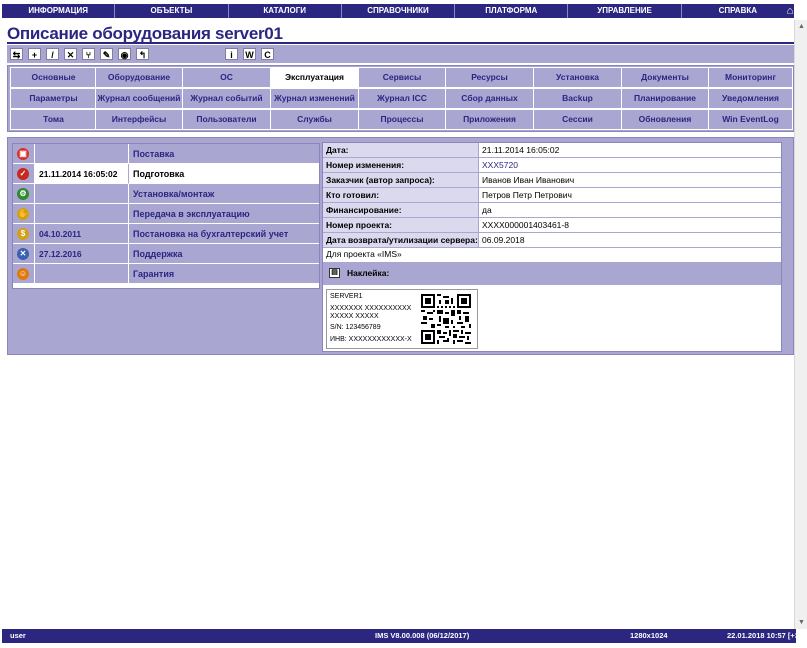 The height and width of the screenshot is (648, 807). I want to click on accounting-icon: $, so click(23, 234).